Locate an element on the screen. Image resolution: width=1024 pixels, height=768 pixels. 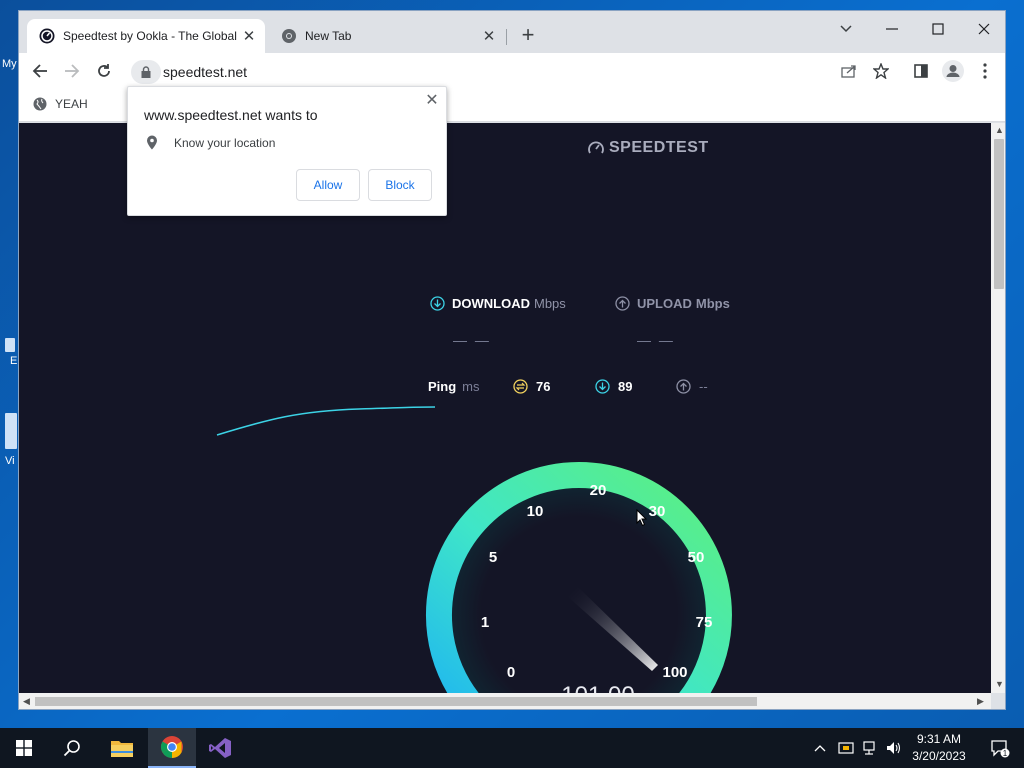
file-explorer-button is located at coordinates (122, 748).